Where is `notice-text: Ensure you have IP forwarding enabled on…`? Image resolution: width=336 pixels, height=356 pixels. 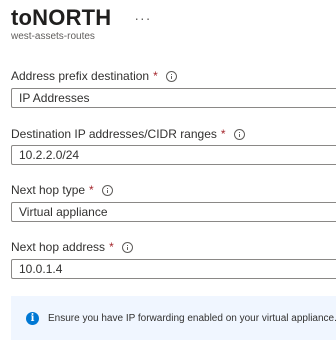 notice-text: Ensure you have IP forwarding enabled on… is located at coordinates (192, 318).